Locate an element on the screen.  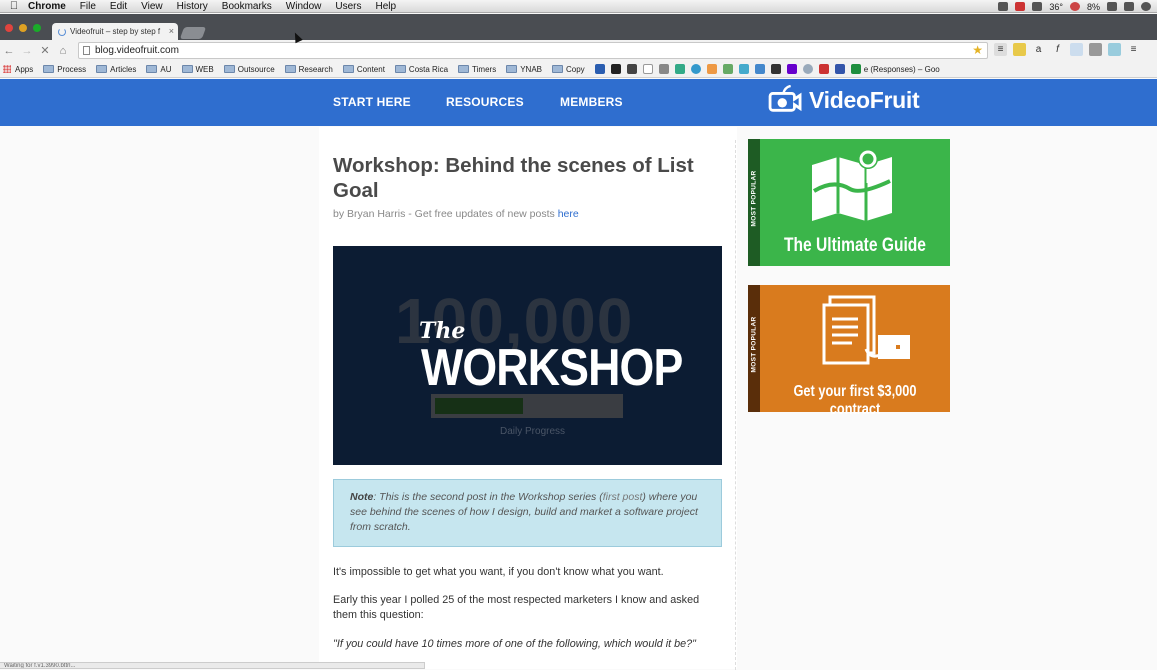
bookmark-label: Costa Rica is located at coordinates (428, 69).